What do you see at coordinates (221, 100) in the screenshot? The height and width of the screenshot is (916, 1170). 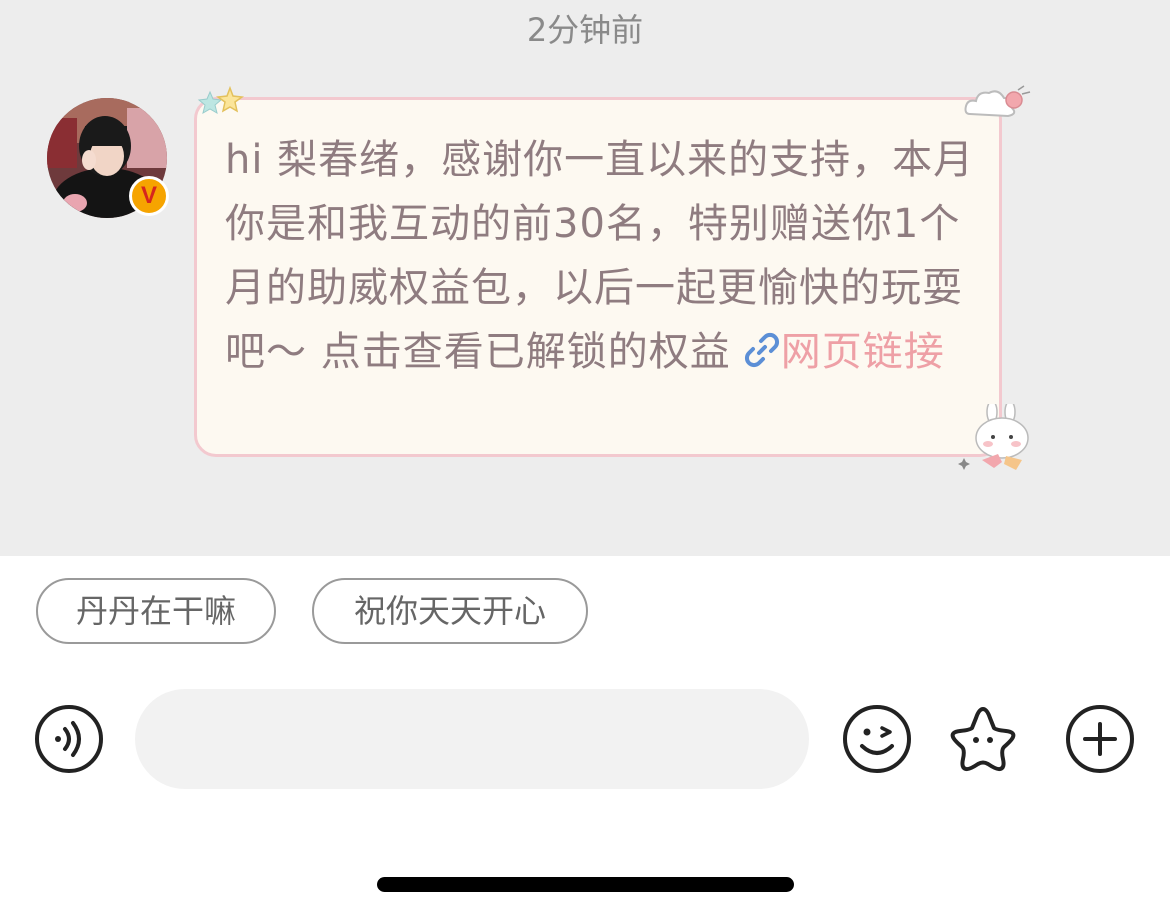 I see `star-decoration-icon` at bounding box center [221, 100].